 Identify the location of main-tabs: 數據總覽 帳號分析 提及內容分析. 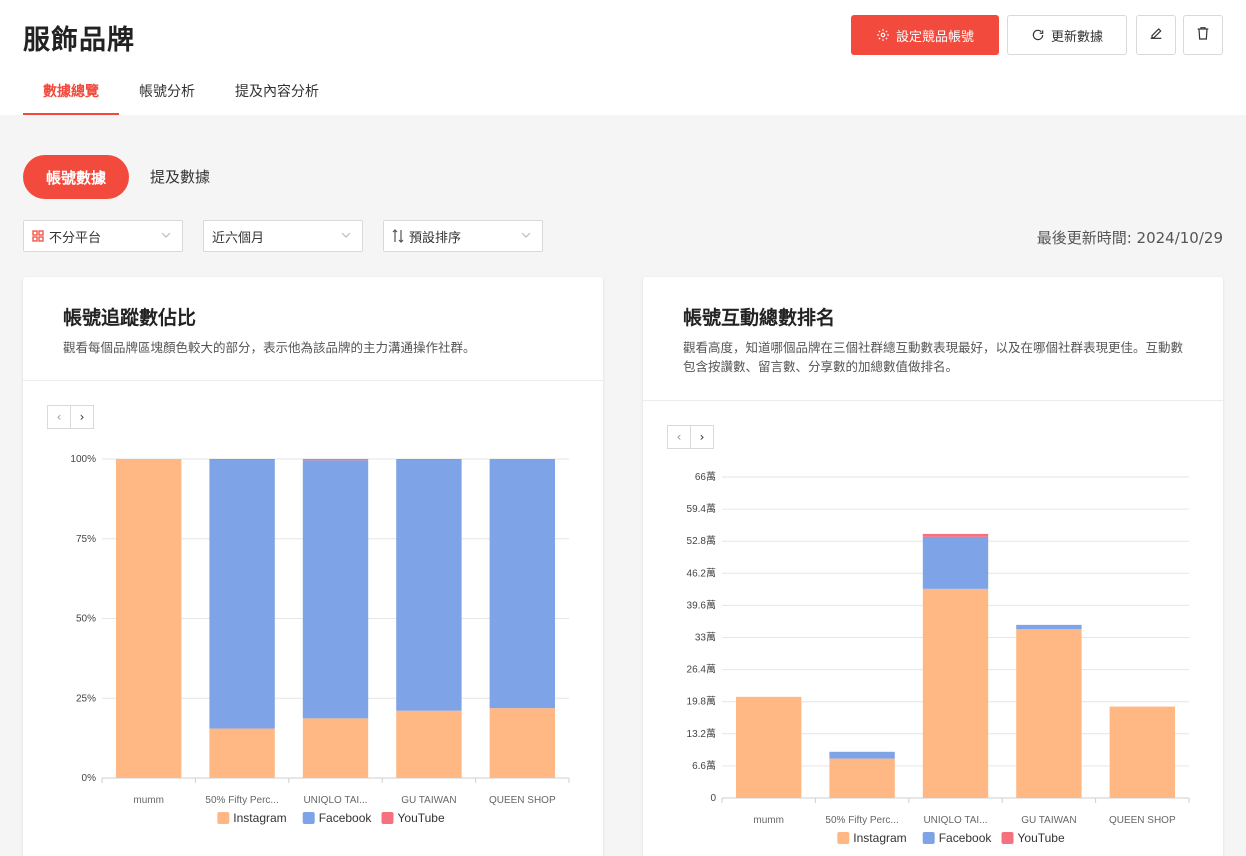
(181, 90).